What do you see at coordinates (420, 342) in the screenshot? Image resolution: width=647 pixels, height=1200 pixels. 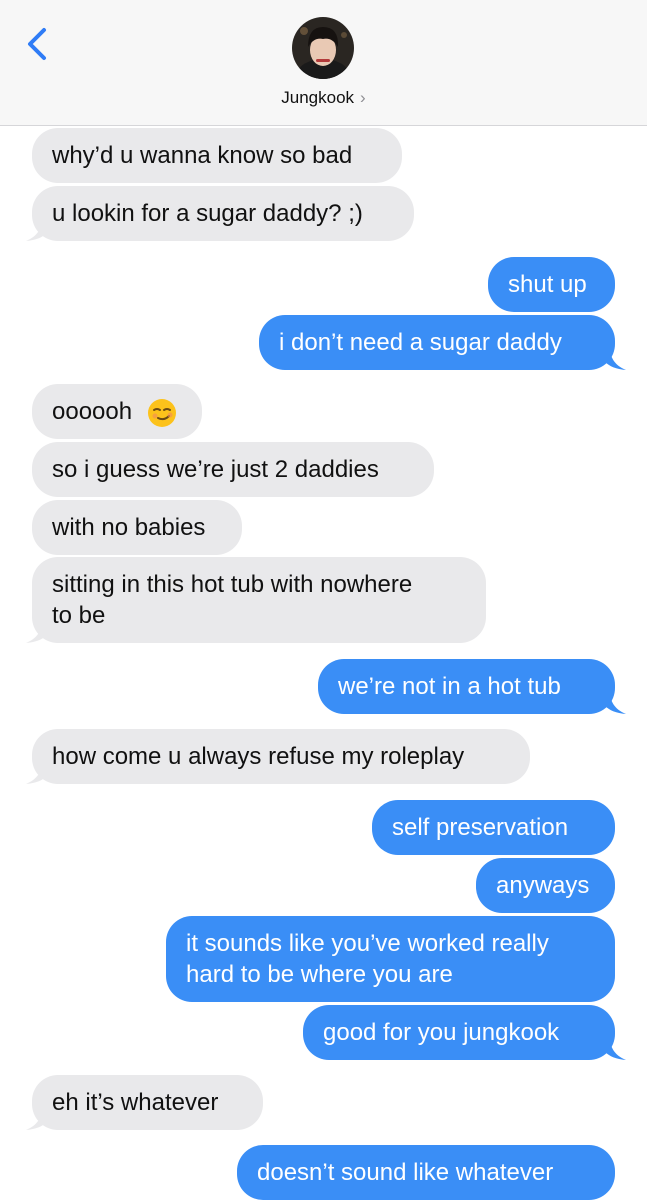 I see `message-text: i don’t need a sugar daddy` at bounding box center [420, 342].